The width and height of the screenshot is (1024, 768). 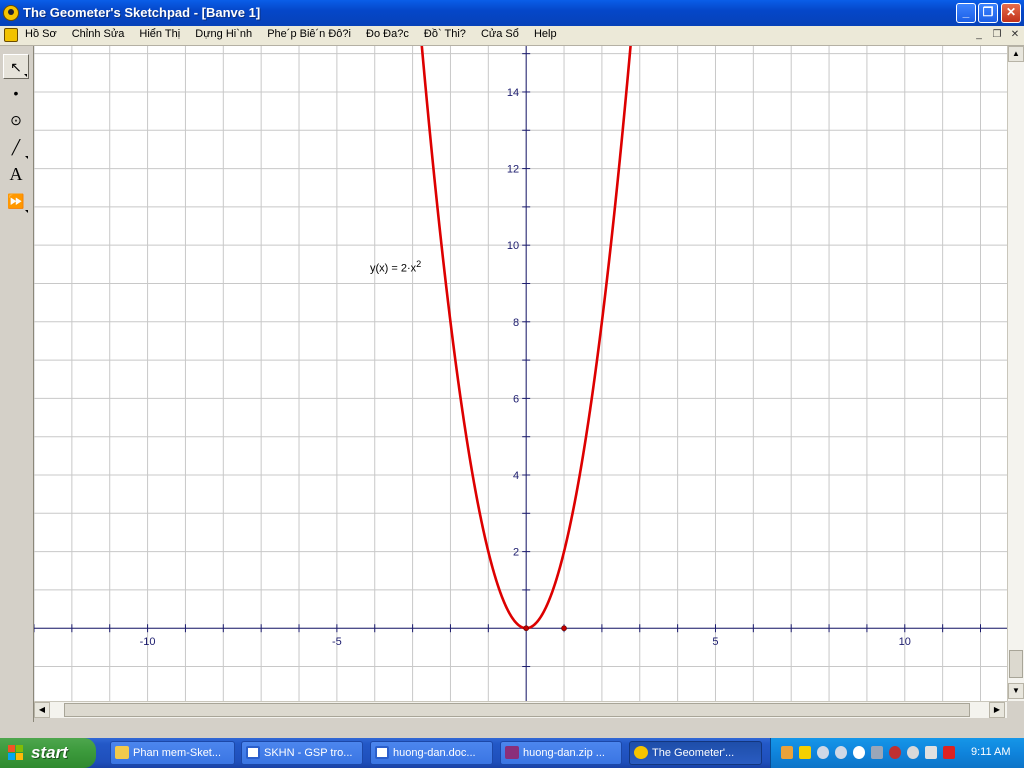 What do you see at coordinates (500, 34) in the screenshot?
I see `menu-window: Cửa Sổ` at bounding box center [500, 34].